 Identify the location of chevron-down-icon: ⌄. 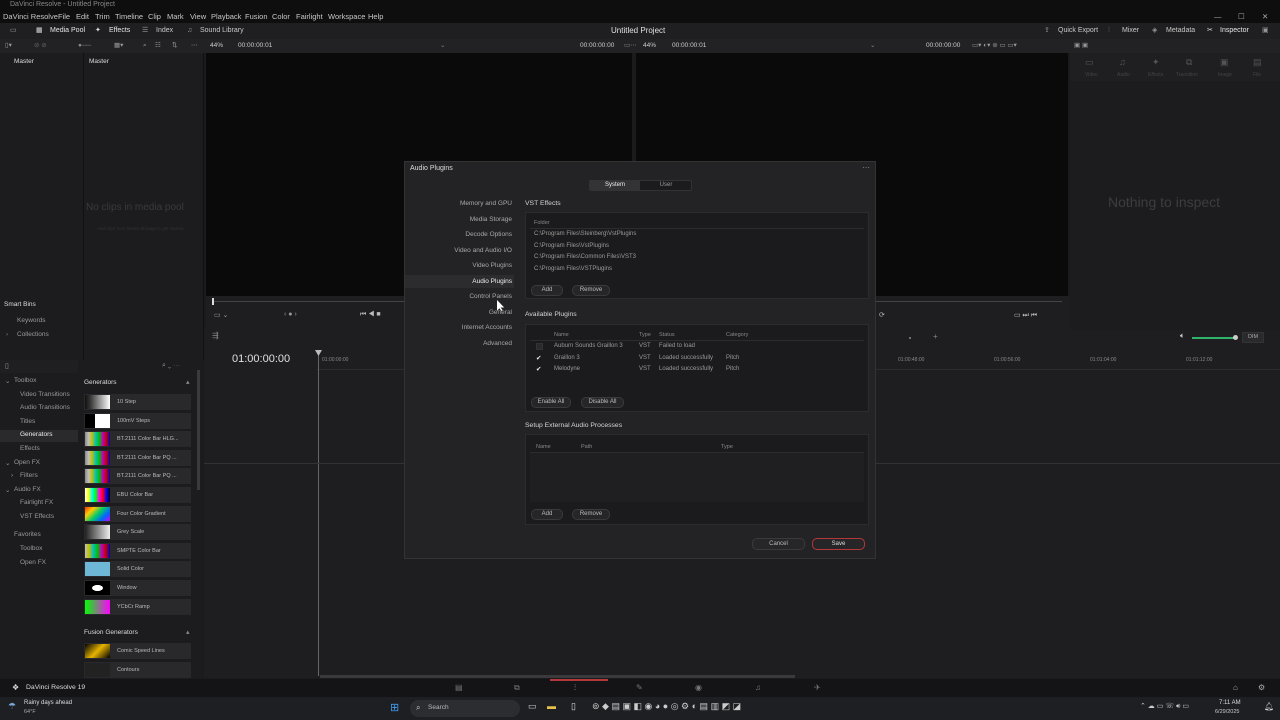
(7, 490).